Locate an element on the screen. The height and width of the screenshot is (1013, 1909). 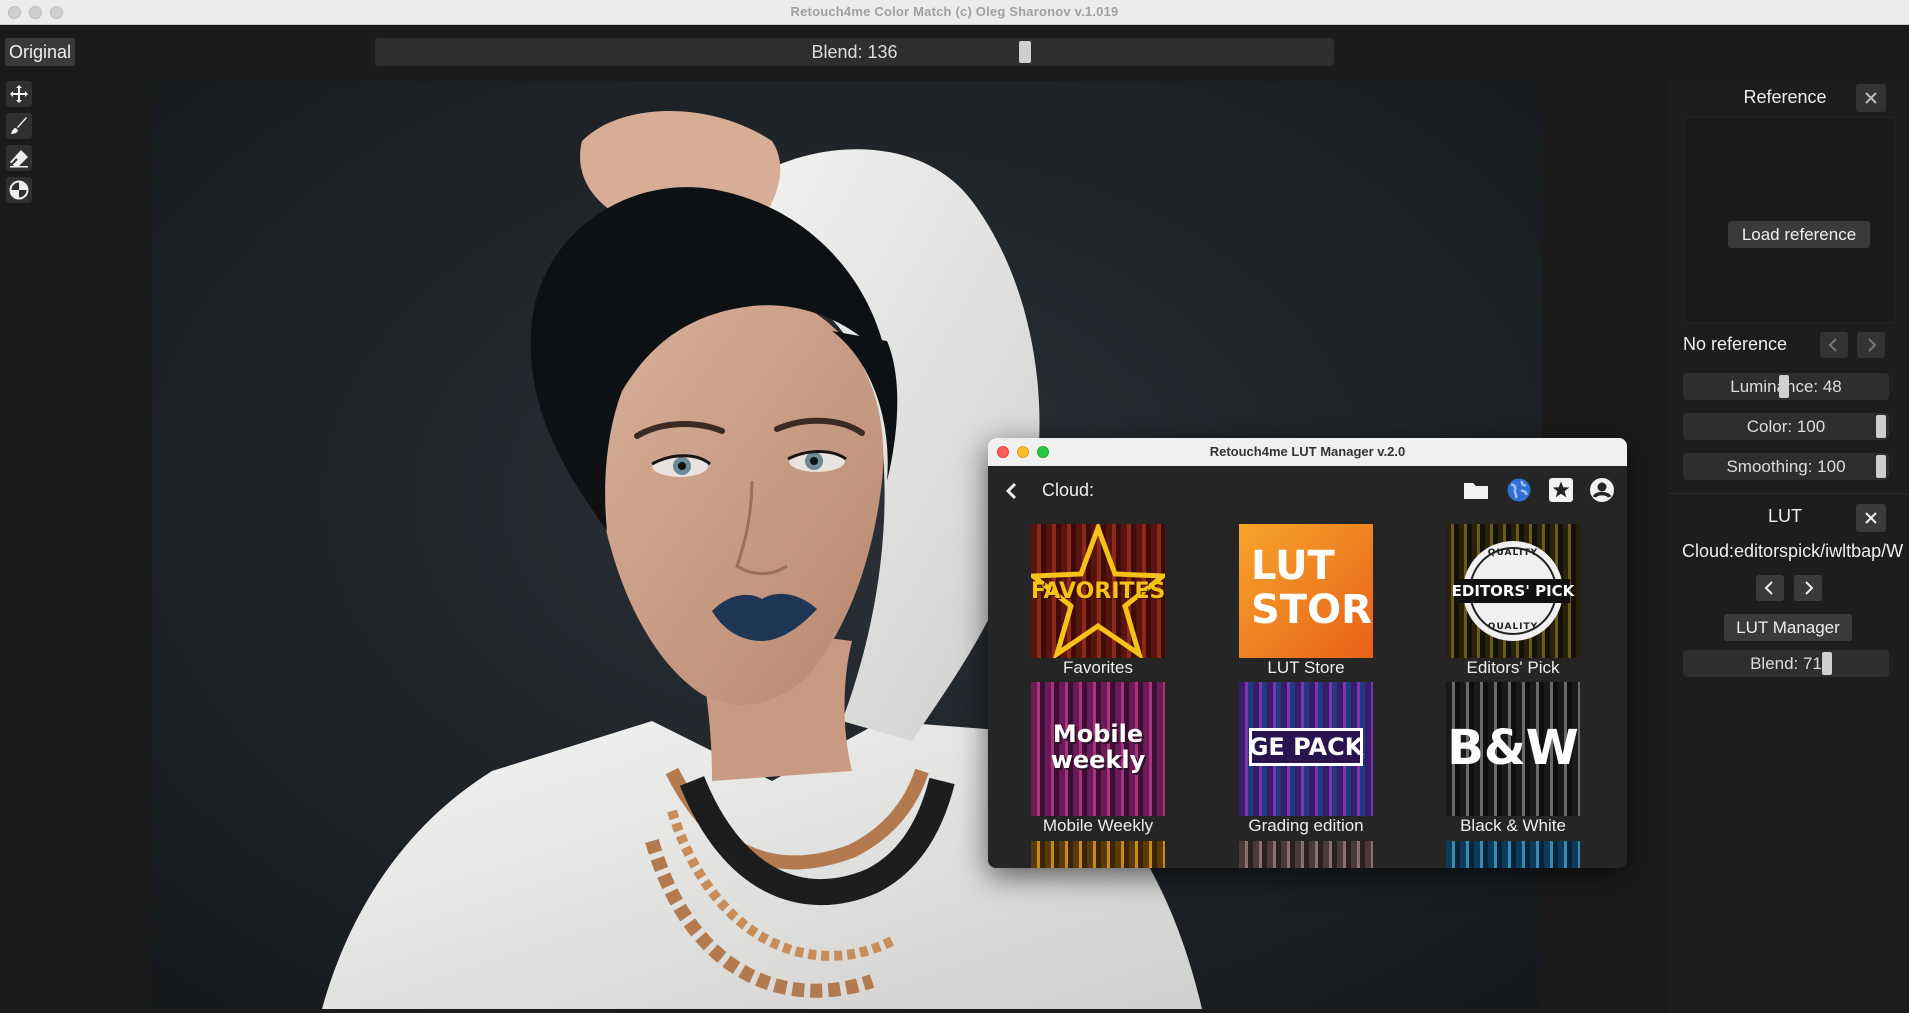
lut-header: LUT is located at coordinates (1784, 516).